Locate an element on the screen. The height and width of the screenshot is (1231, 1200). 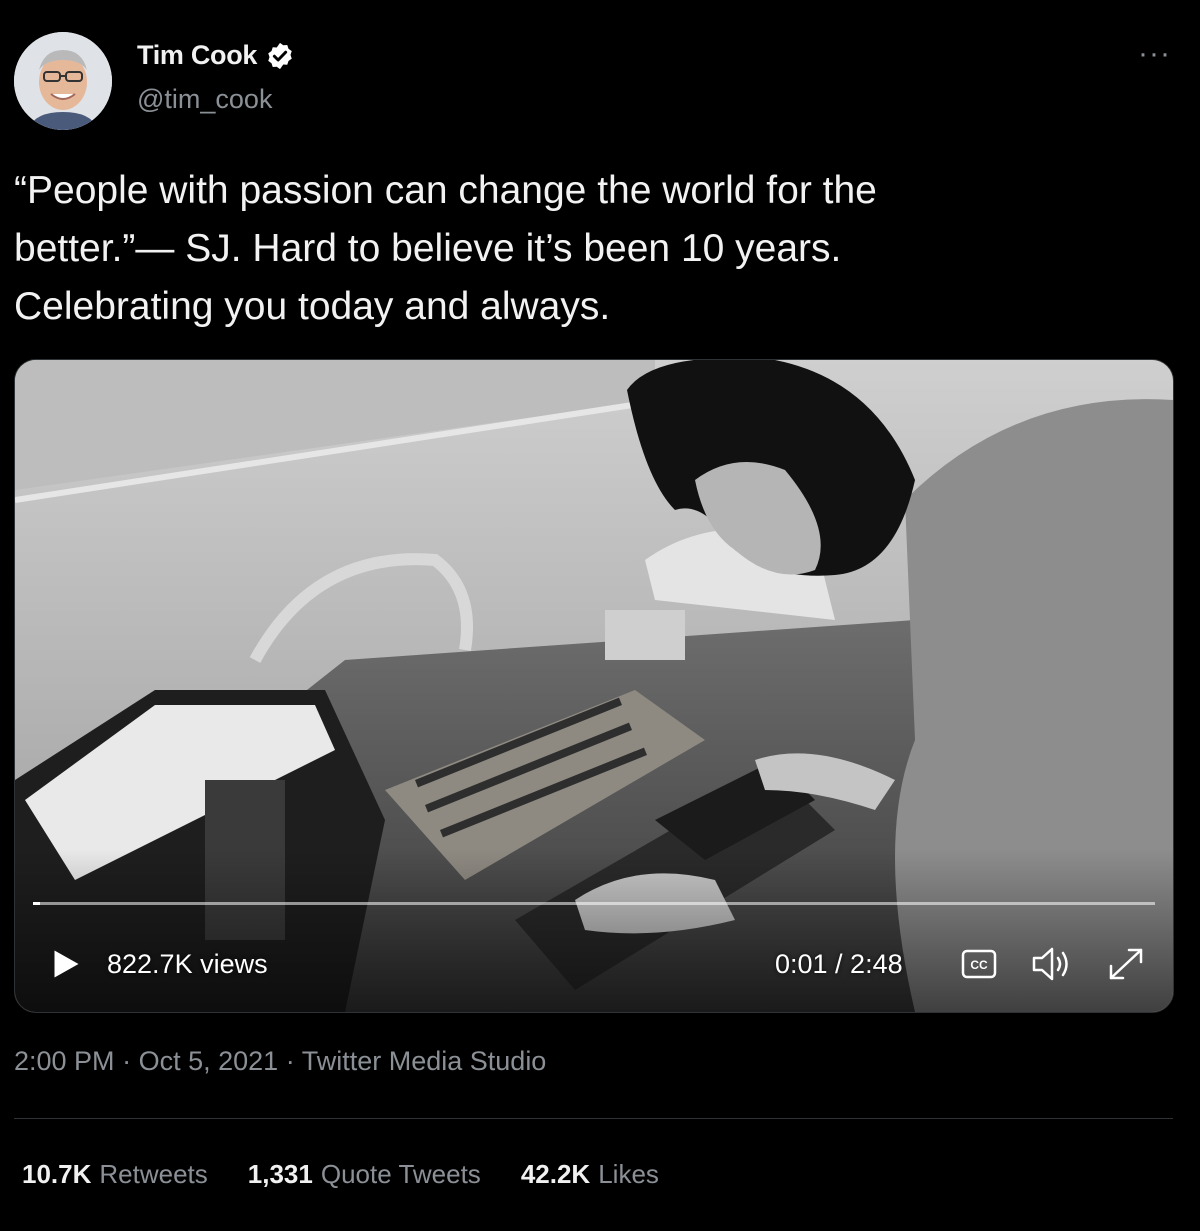
more-options-icon: ··· is located at coordinates (1154, 54).